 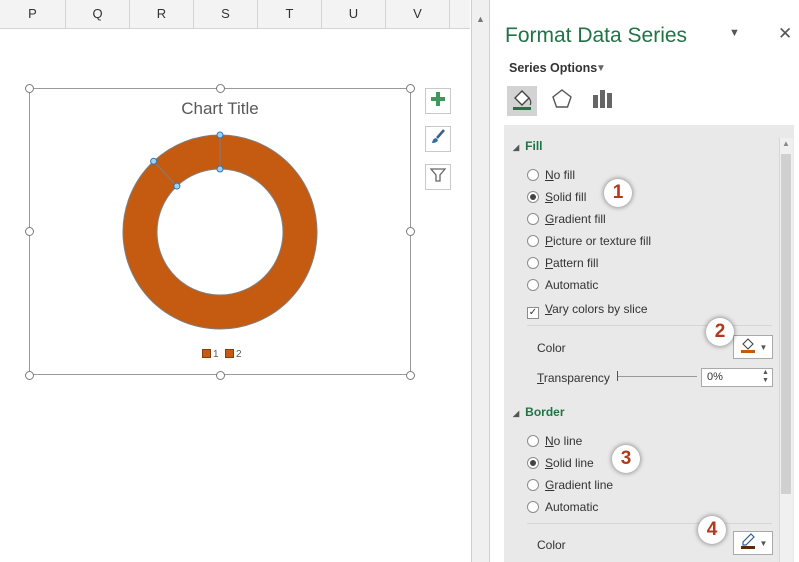 I want to click on fill-line-icon, so click(x=522, y=101).